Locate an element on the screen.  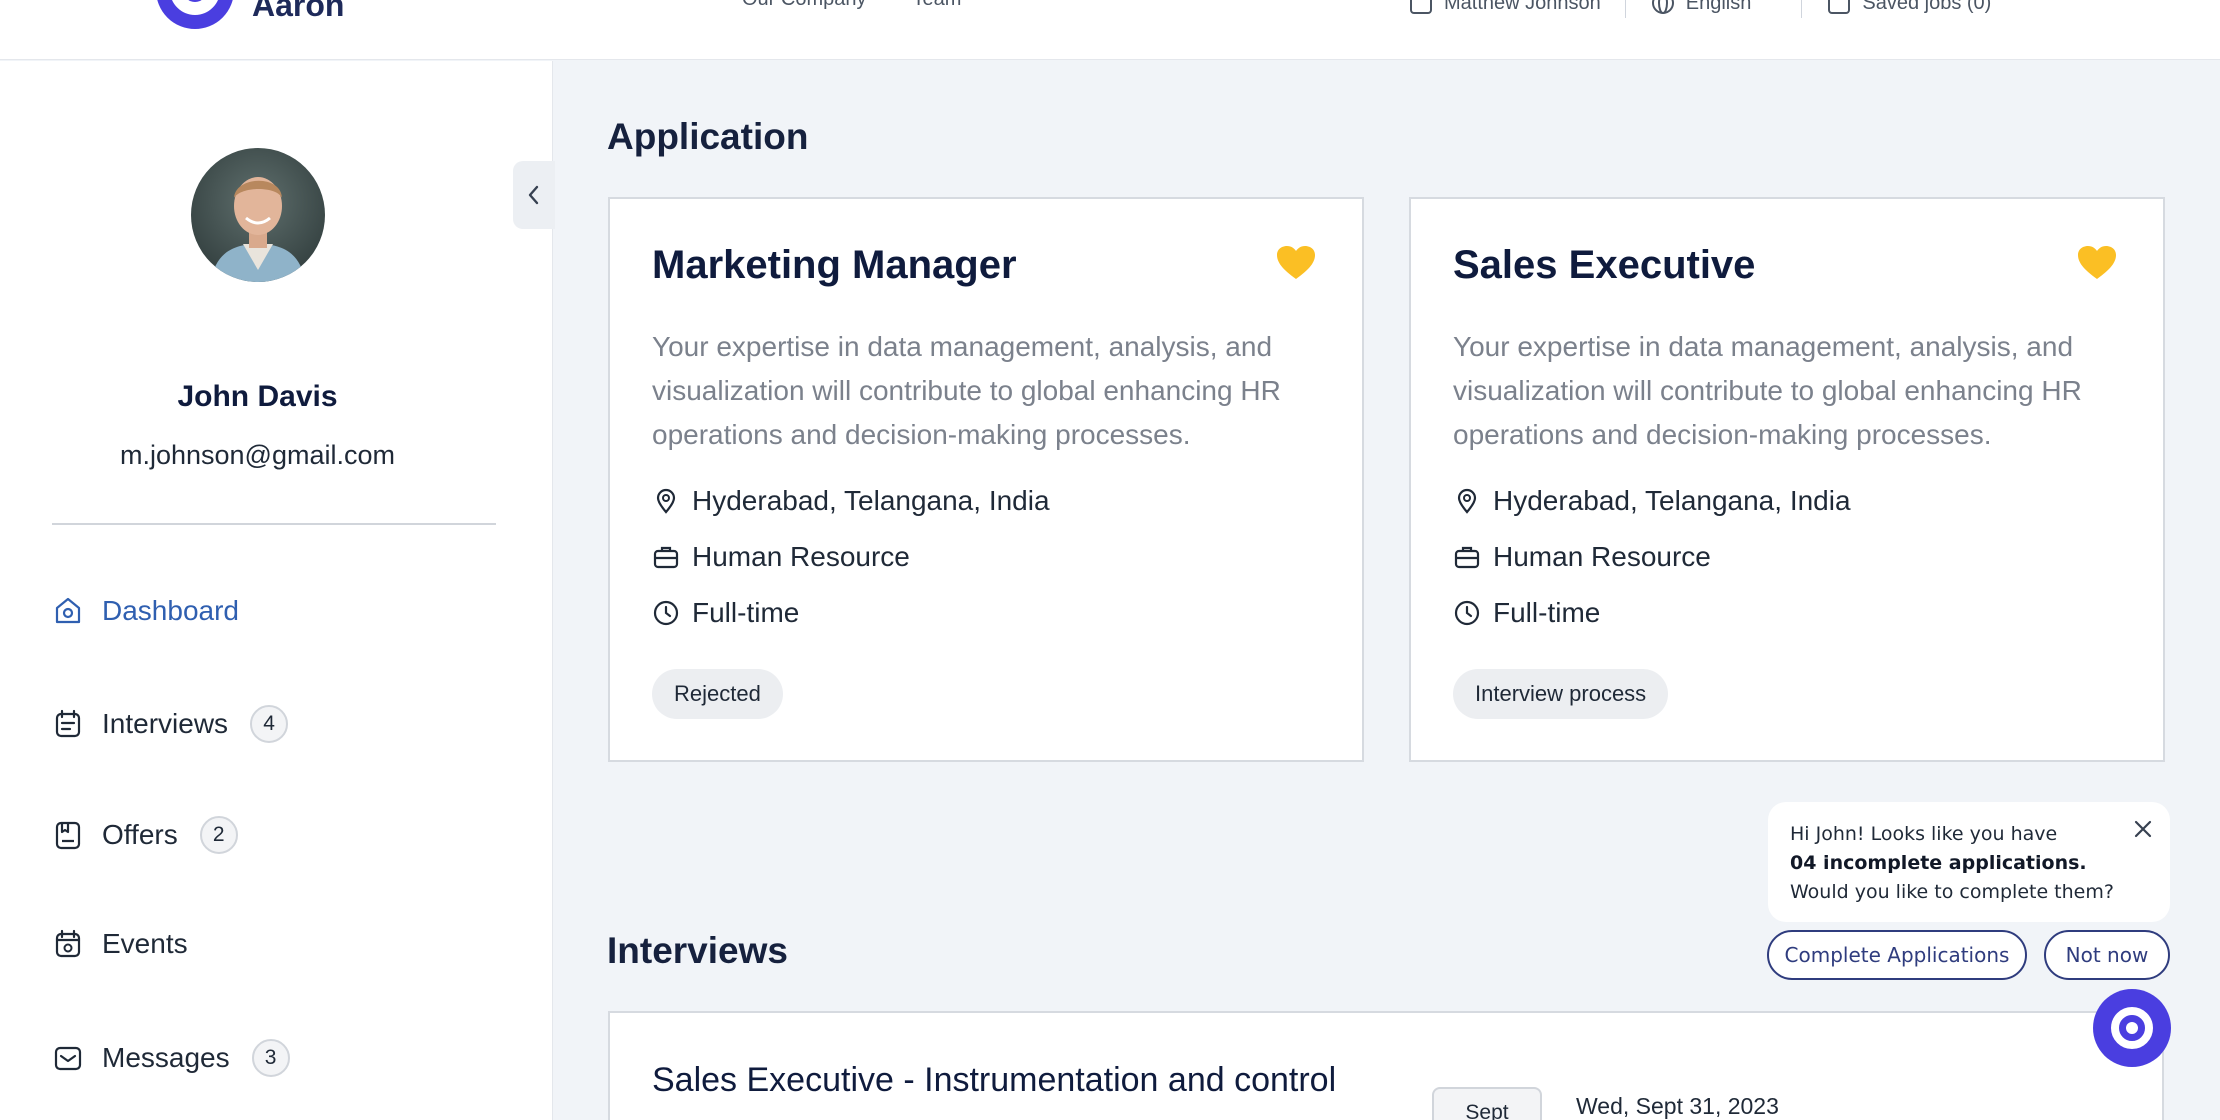
document-icon is located at coordinates (68, 835).